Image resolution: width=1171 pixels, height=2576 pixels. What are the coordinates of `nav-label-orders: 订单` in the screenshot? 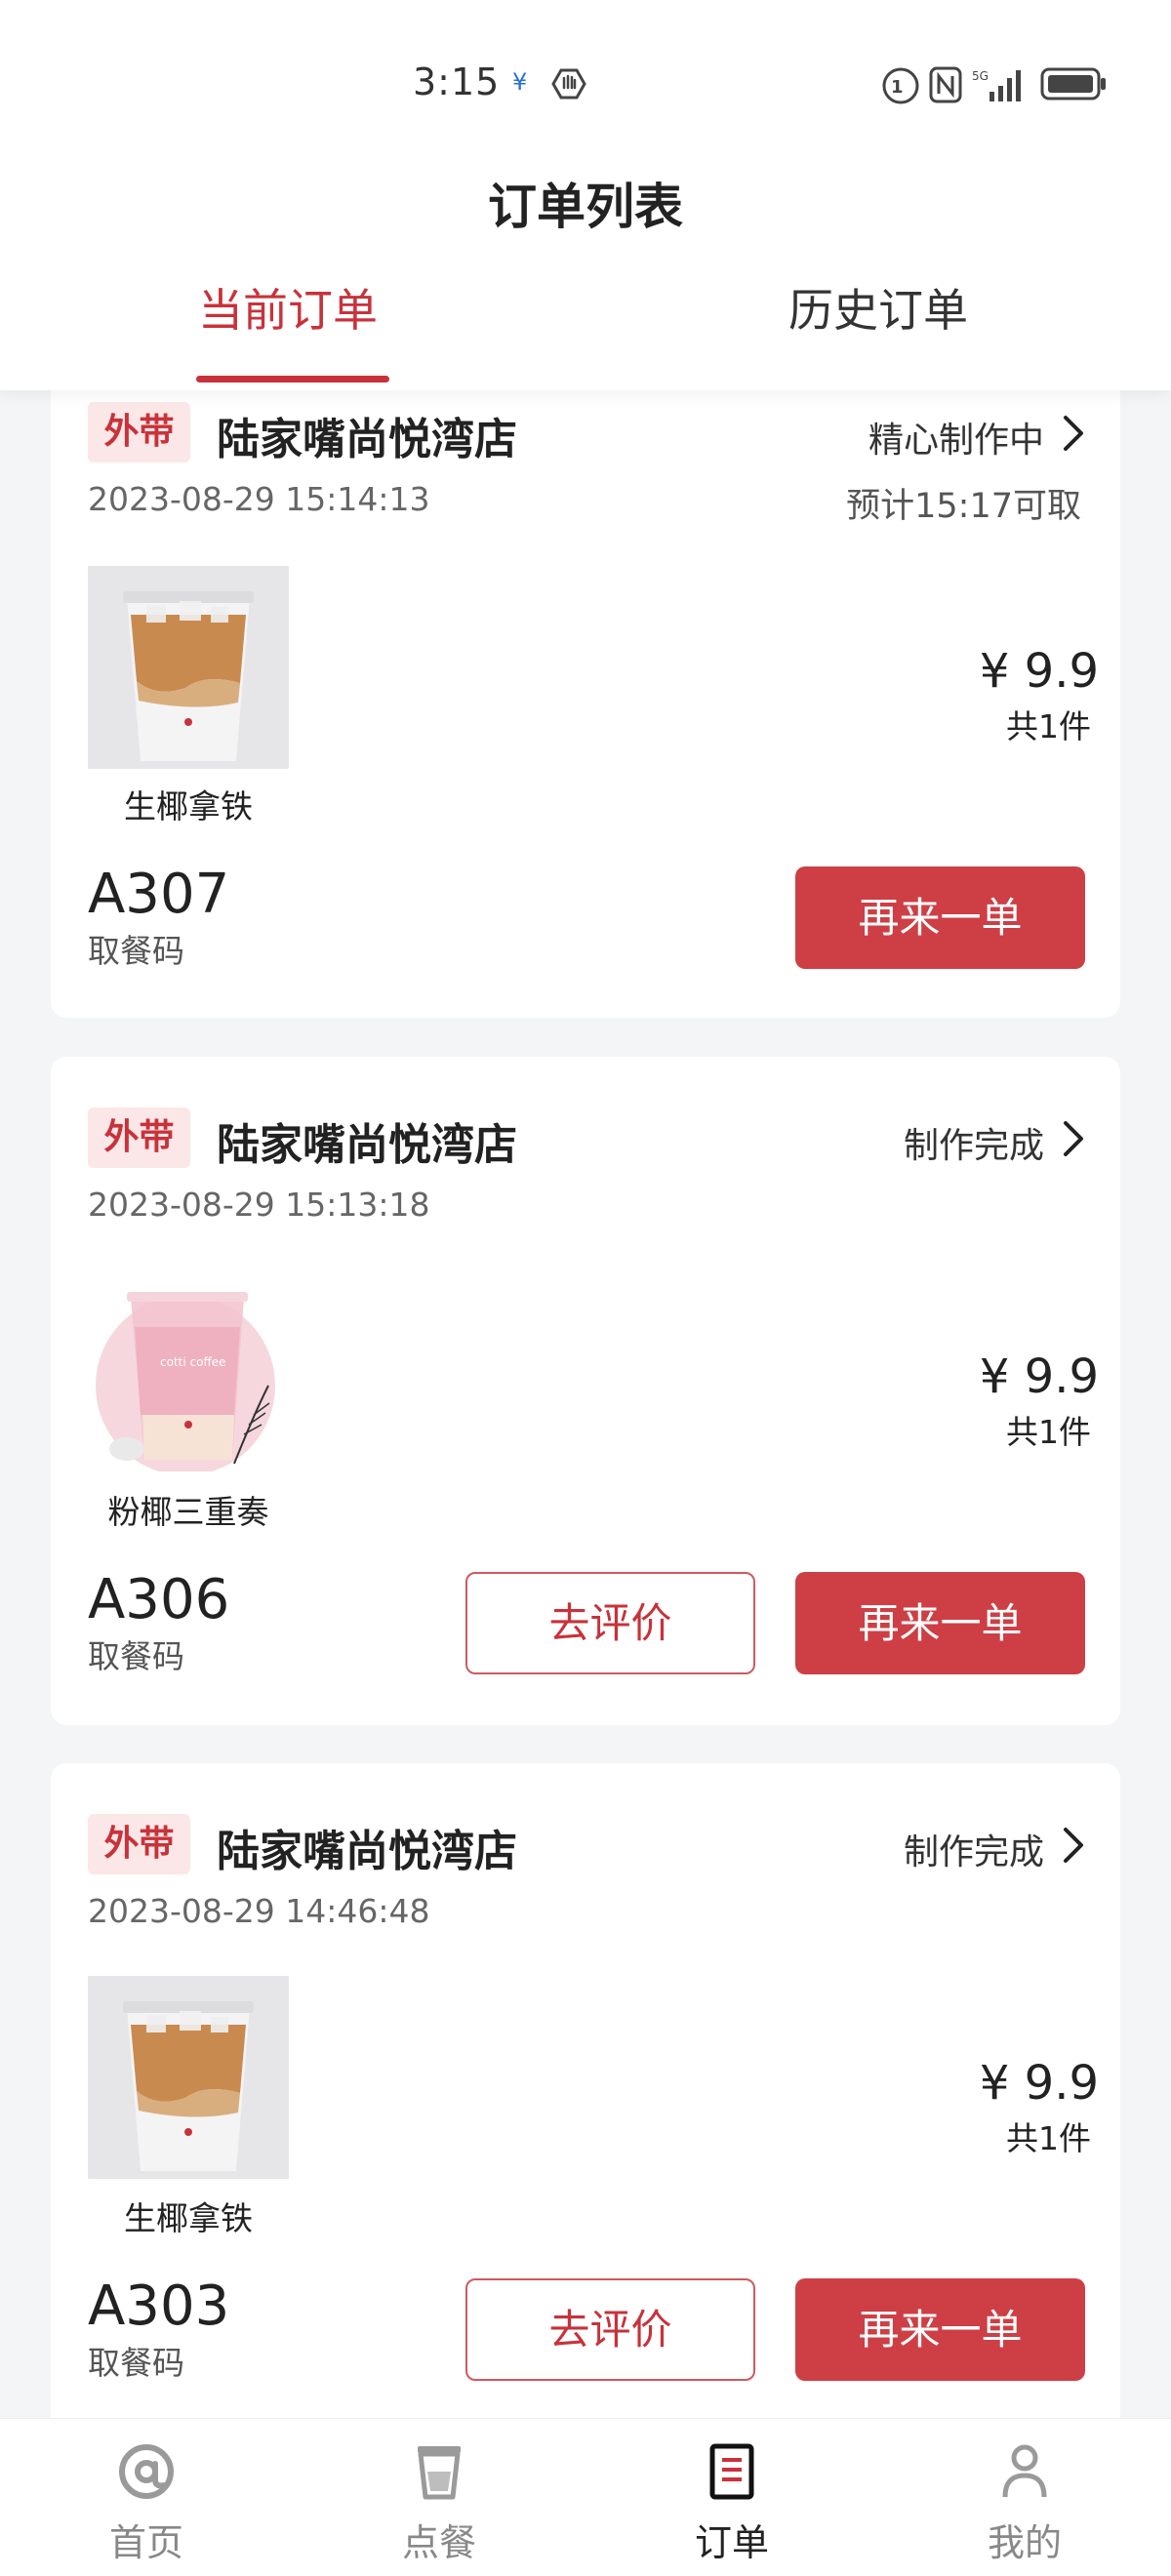 It's located at (731, 2542).